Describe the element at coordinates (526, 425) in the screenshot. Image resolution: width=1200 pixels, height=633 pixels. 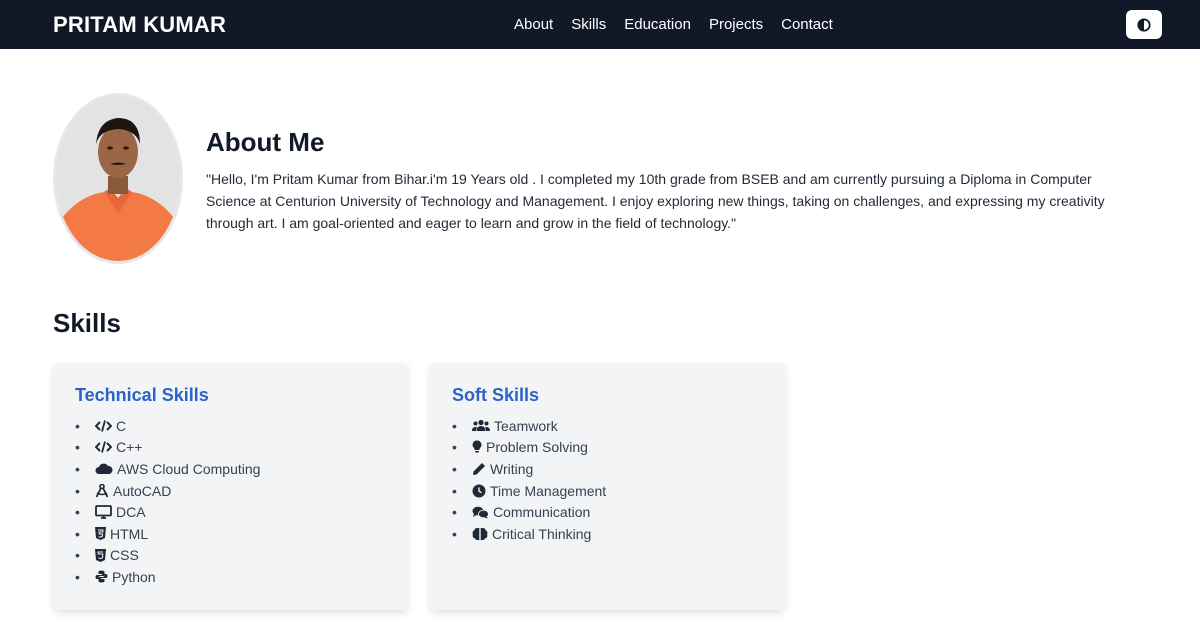
I see `skill-label: Teamwork` at that location.